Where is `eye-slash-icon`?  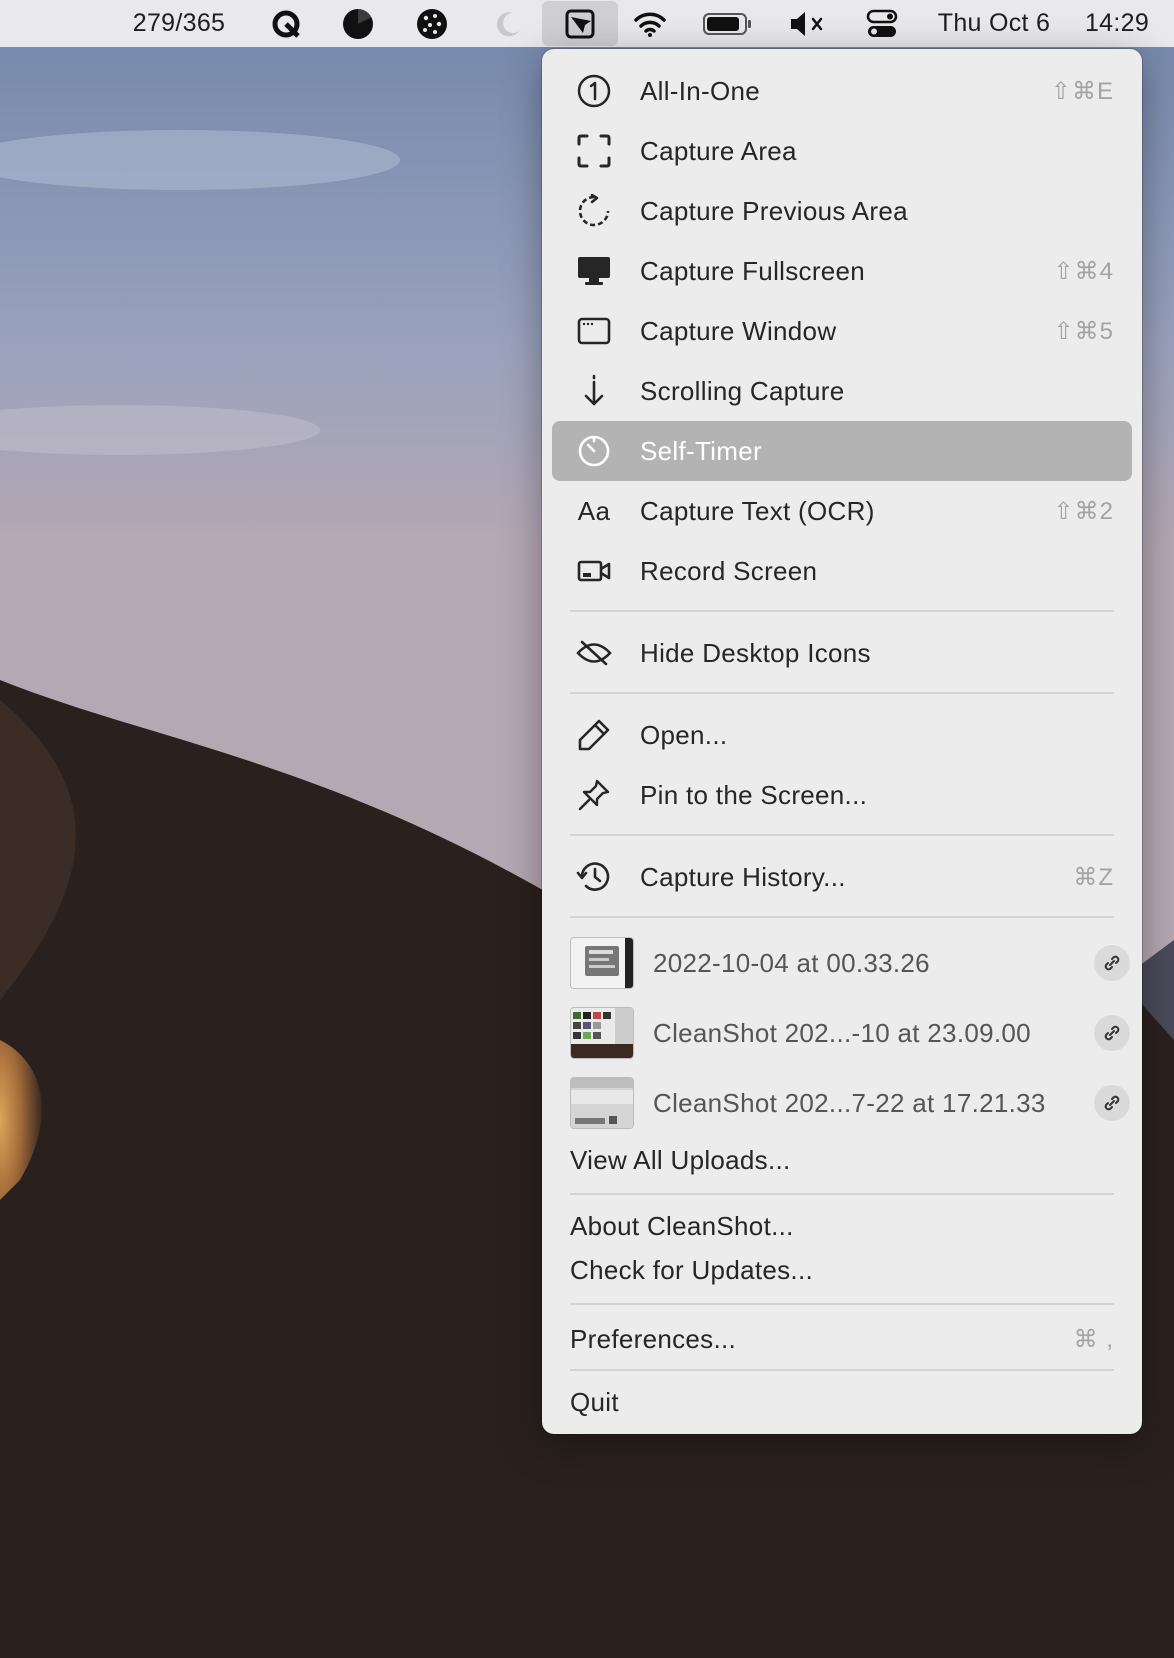
eye-slash-icon is located at coordinates (594, 653).